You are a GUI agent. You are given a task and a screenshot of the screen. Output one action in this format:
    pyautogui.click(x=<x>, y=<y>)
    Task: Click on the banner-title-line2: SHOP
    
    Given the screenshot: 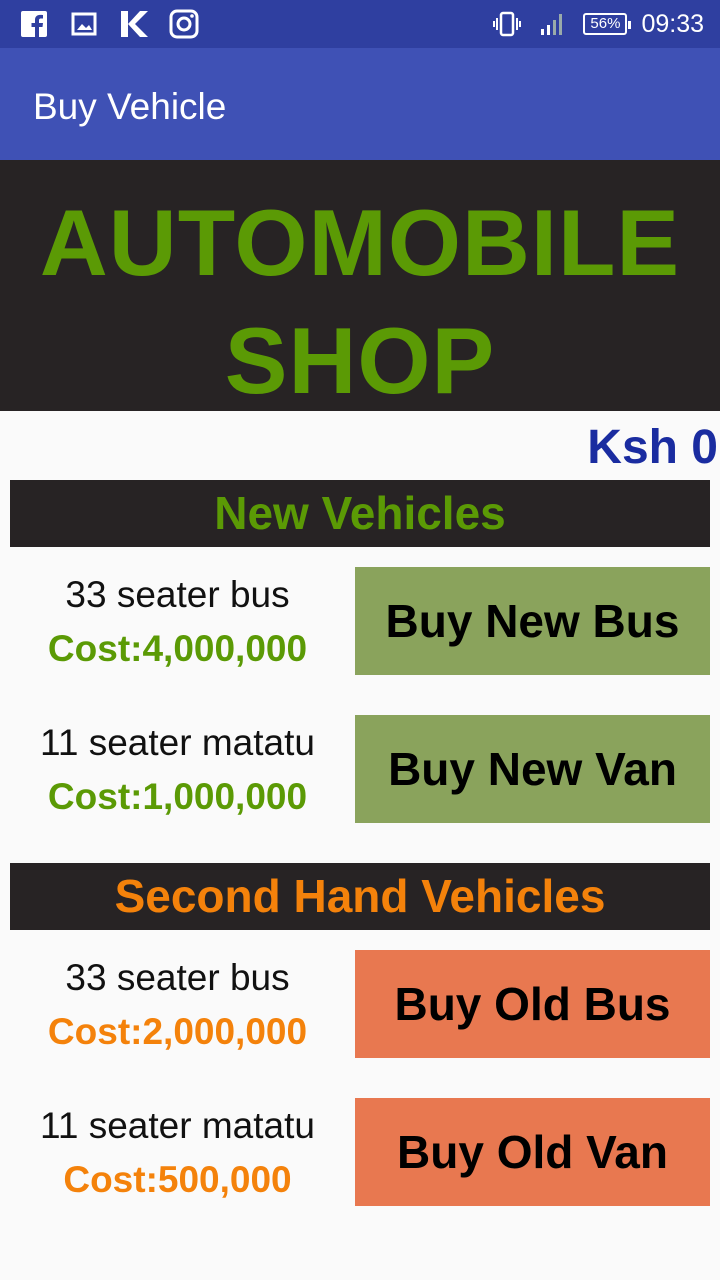 What is the action you would take?
    pyautogui.click(x=360, y=360)
    